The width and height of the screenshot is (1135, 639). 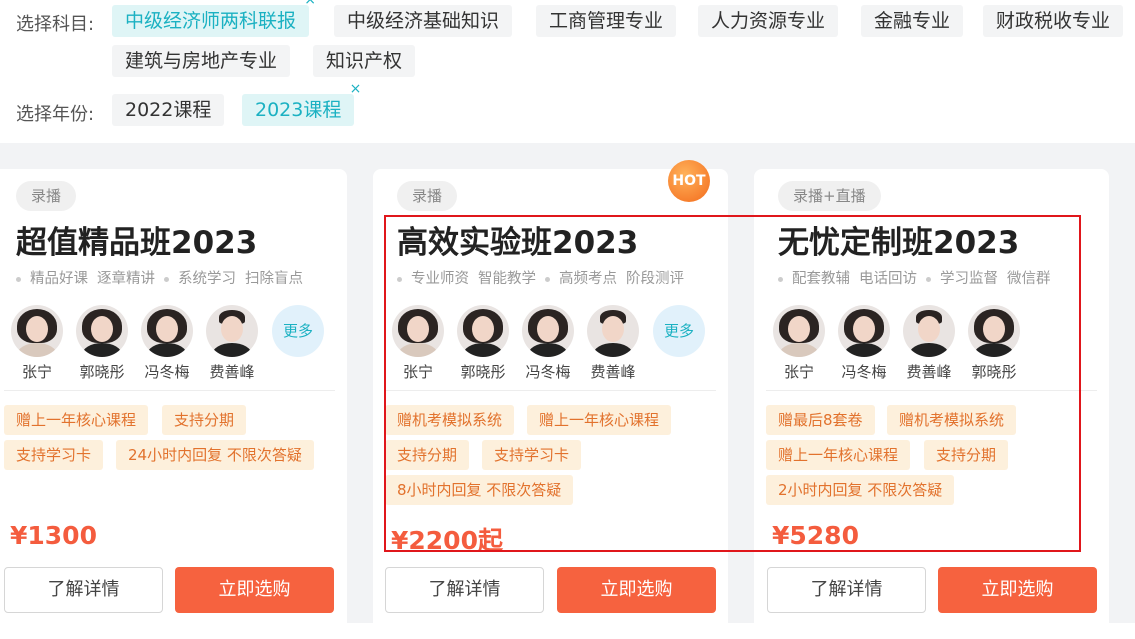 I want to click on perk-tag: 赠最后8套卷, so click(x=820, y=420).